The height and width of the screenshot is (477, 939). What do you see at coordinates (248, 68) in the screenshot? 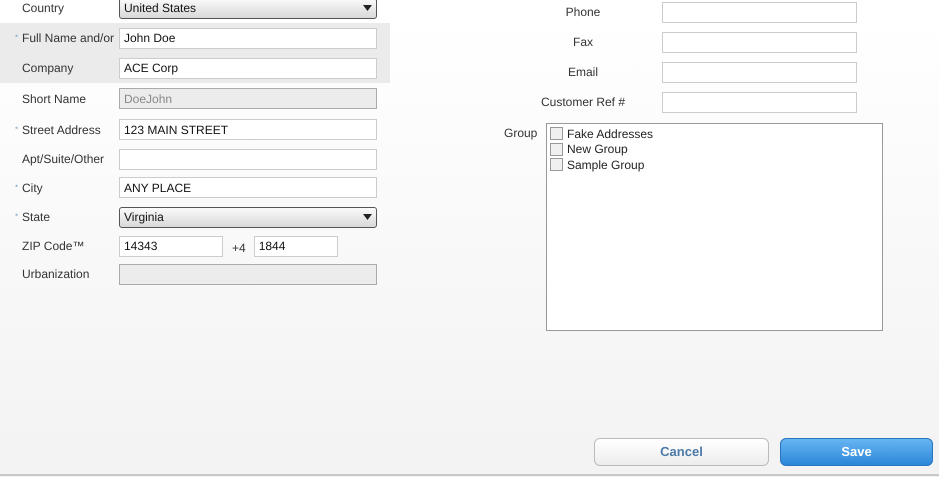
I see `text-field: ACE Corp` at bounding box center [248, 68].